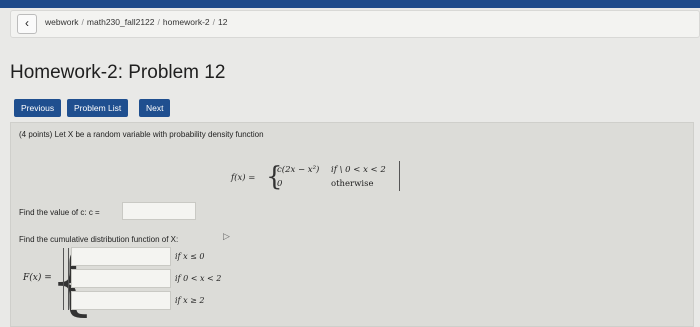 Image resolution: width=700 pixels, height=327 pixels. What do you see at coordinates (27, 24) in the screenshot?
I see `chevron-left-icon: ‹` at bounding box center [27, 24].